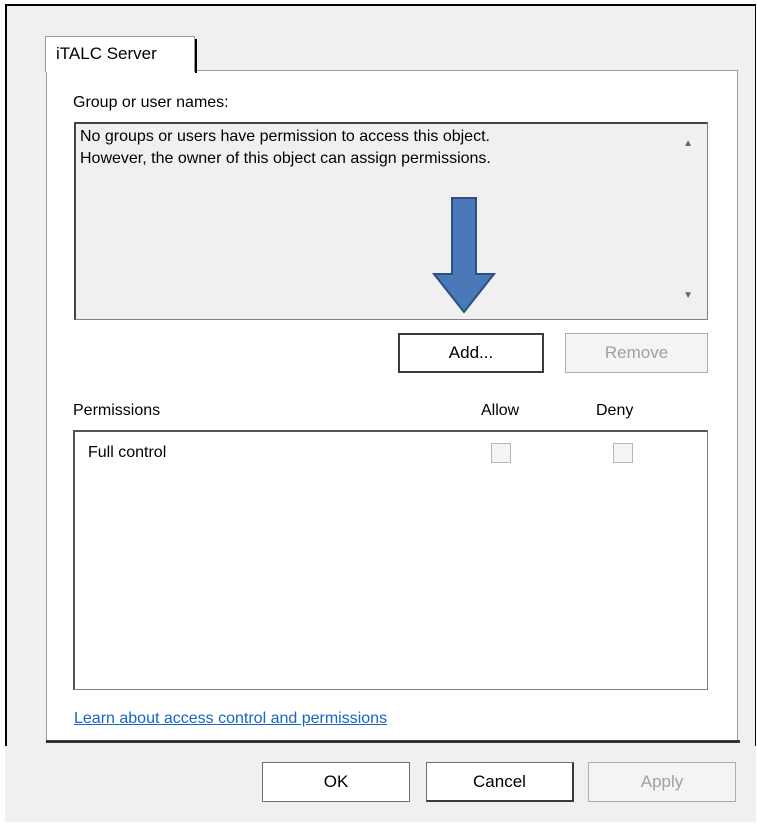 The width and height of the screenshot is (757, 825). Describe the element at coordinates (127, 452) in the screenshot. I see `permission-row-full-control: Full control` at that location.